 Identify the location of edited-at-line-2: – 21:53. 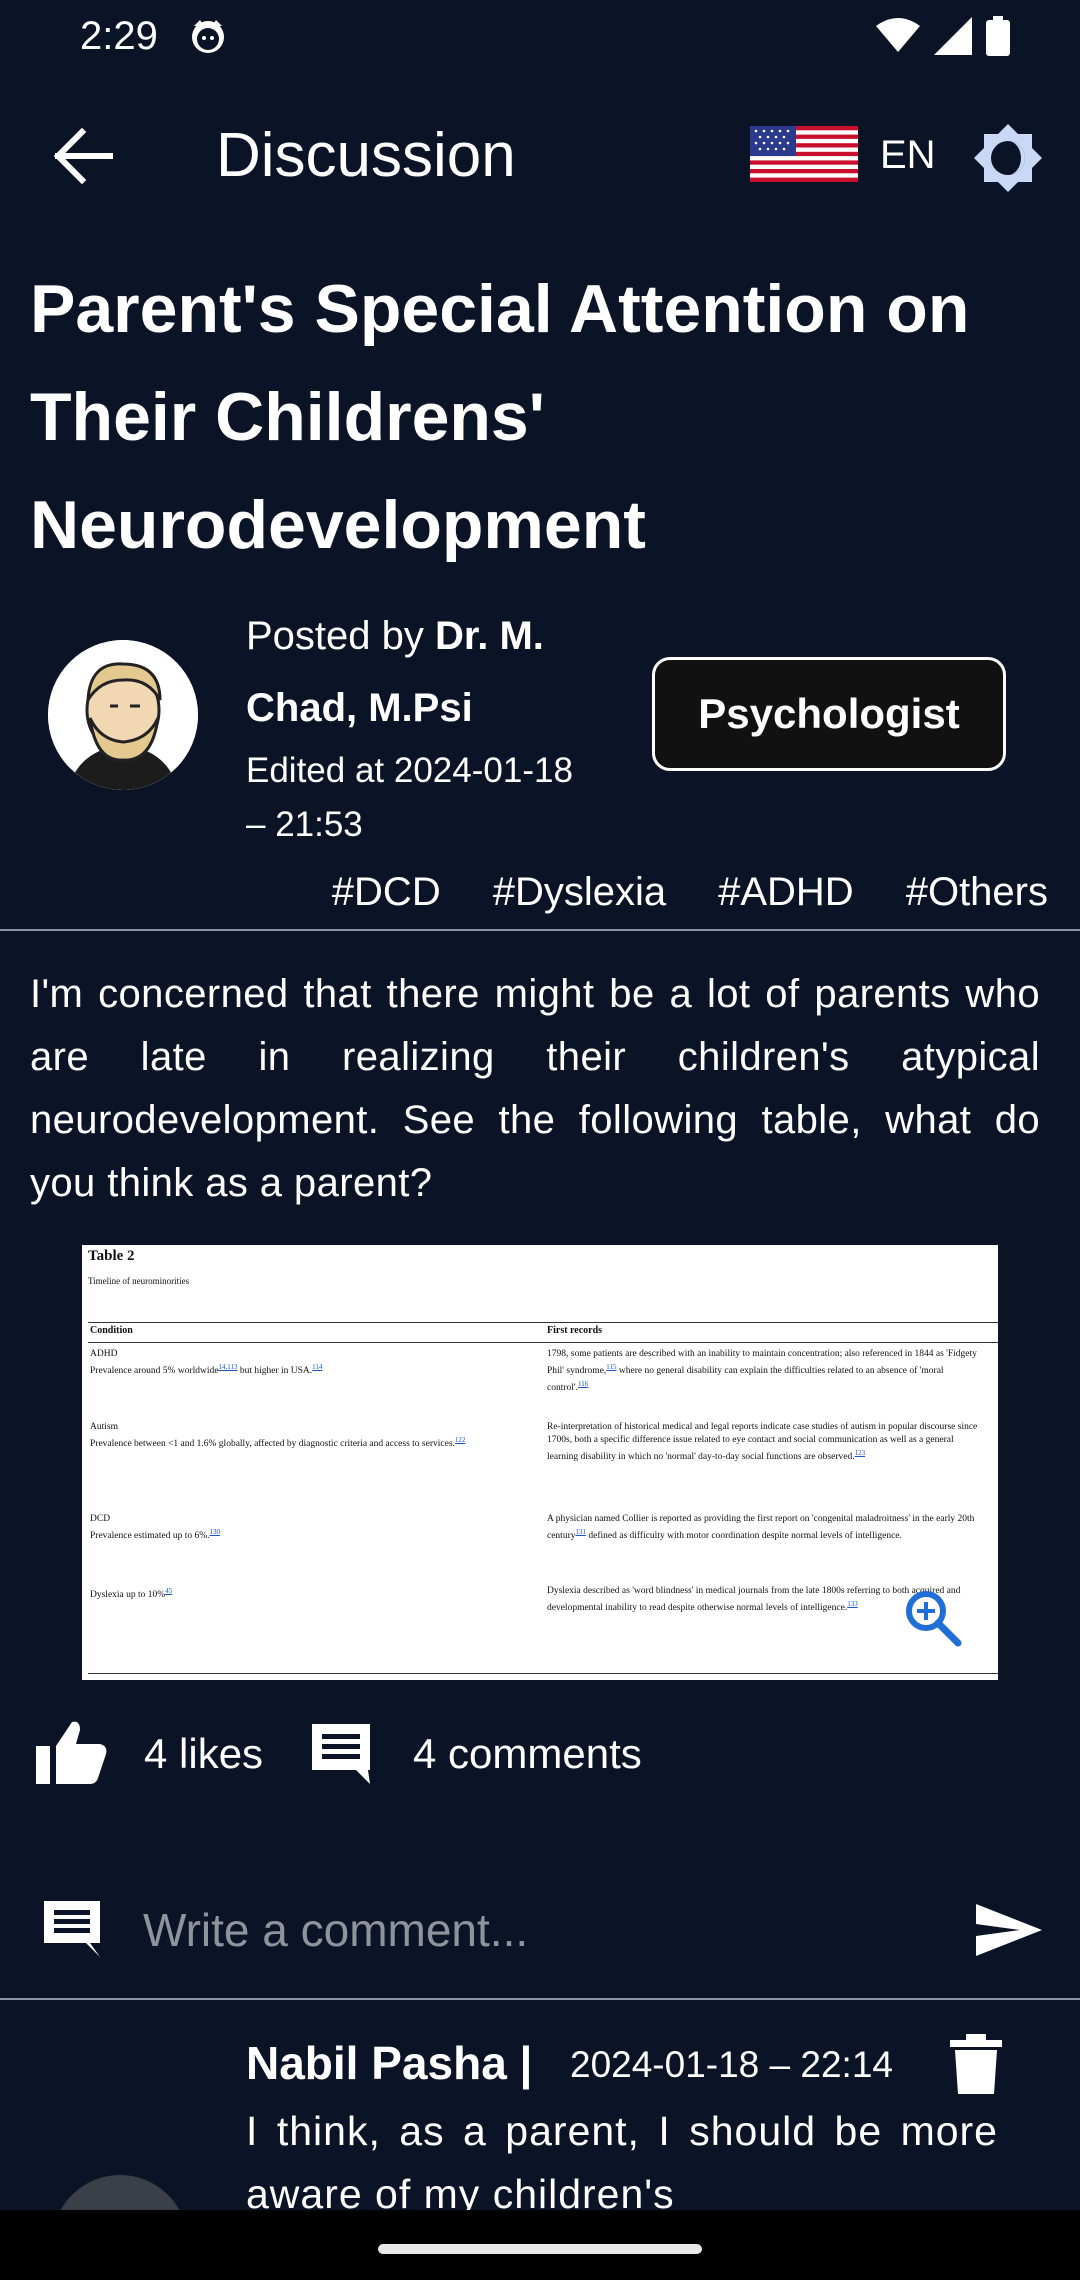
(304, 824).